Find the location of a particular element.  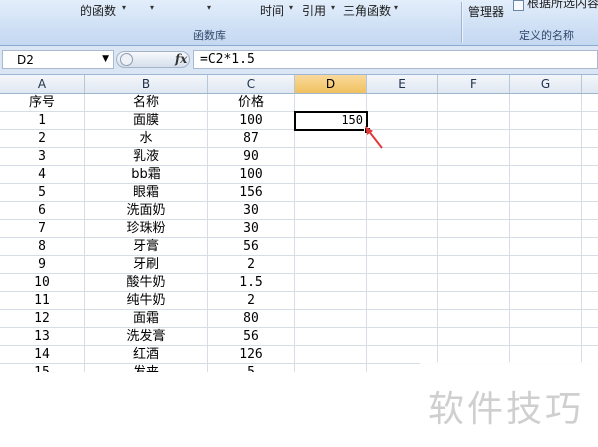

cell-a: 13 is located at coordinates (42, 337).